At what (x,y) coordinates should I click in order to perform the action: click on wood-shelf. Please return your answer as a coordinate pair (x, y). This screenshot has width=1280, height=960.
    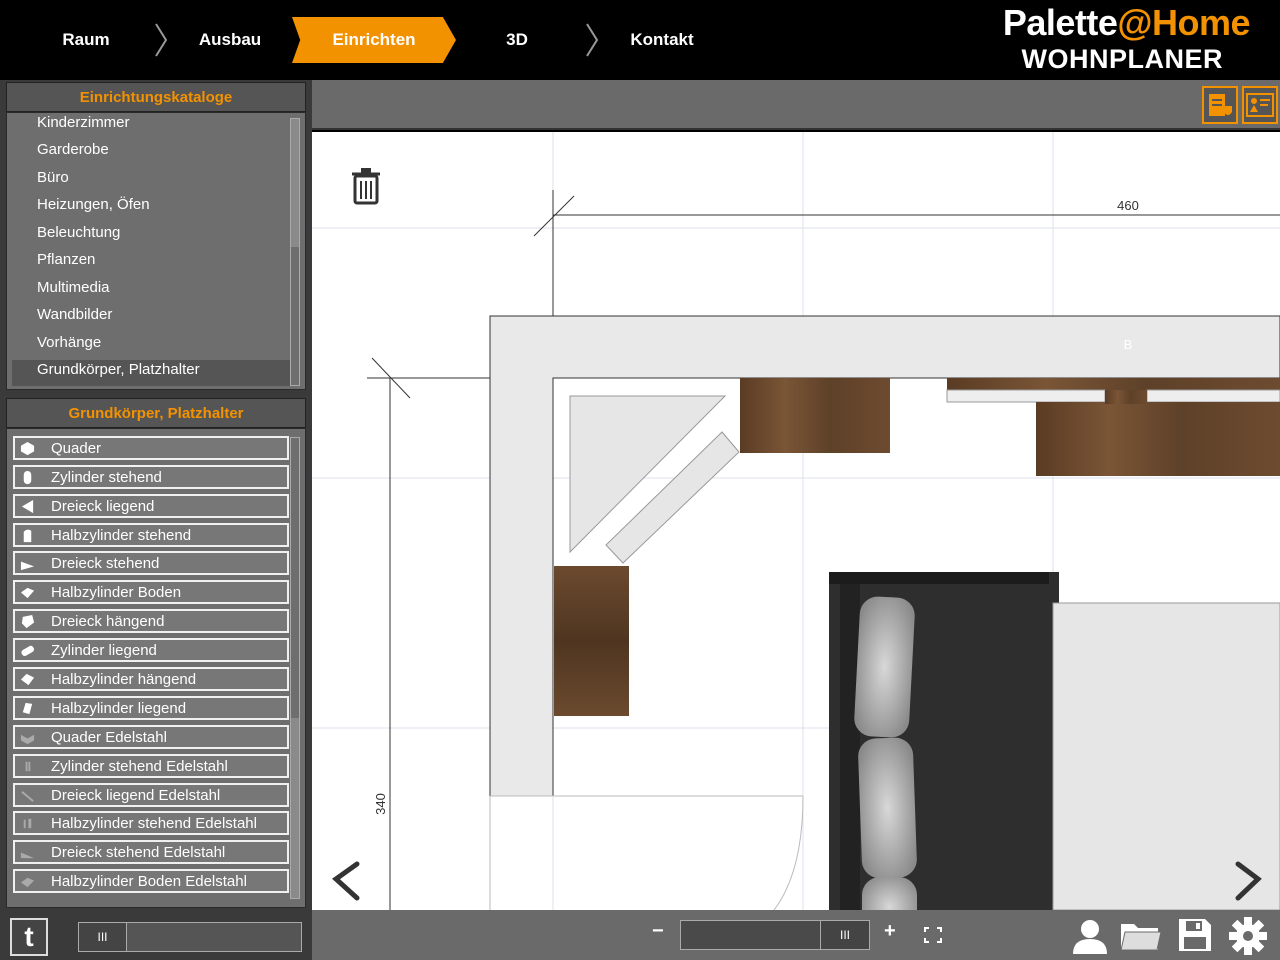
    Looking at the image, I should click on (1113, 384).